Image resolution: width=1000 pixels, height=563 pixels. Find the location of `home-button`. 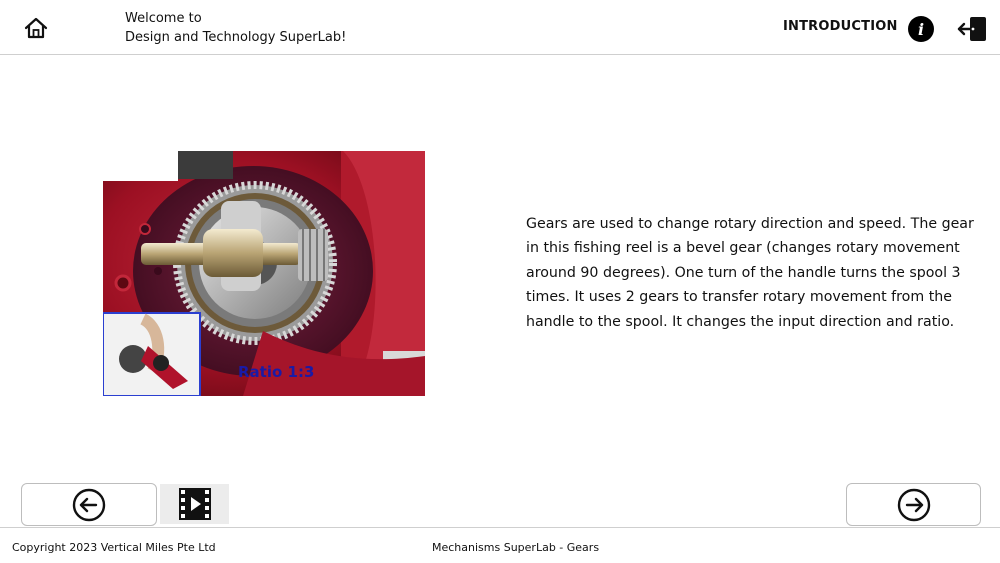

home-button is located at coordinates (36, 28).